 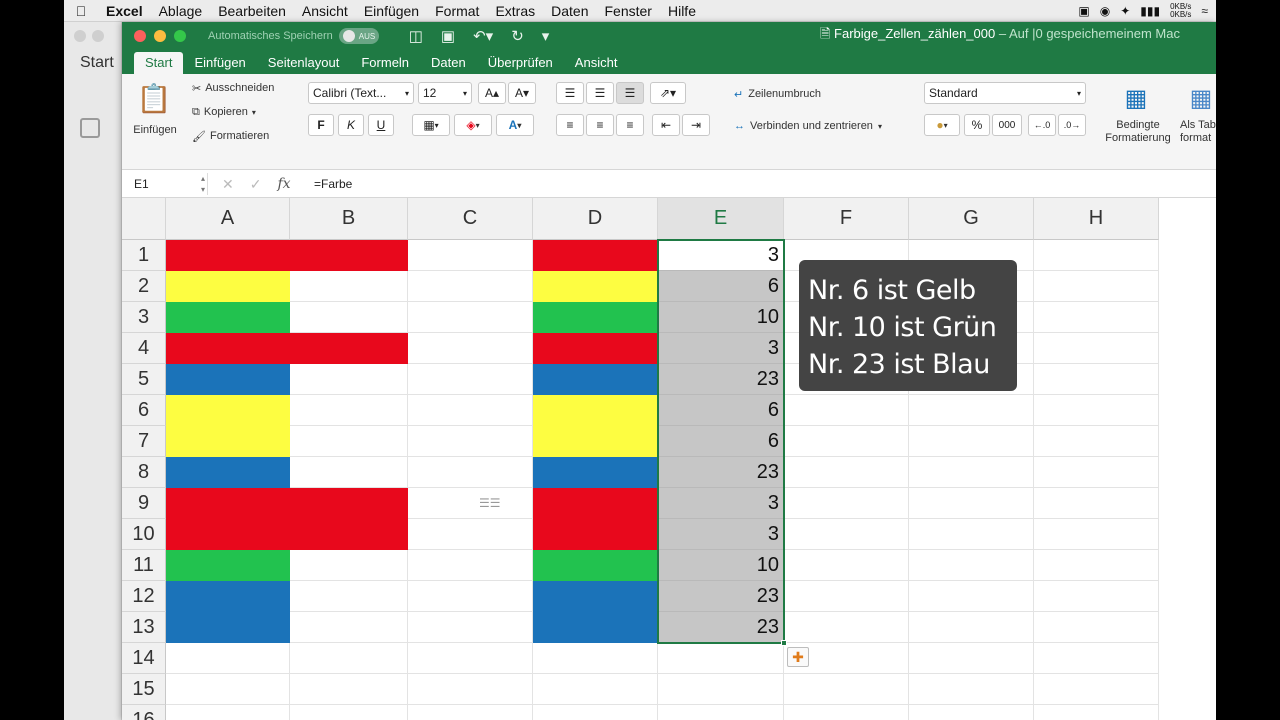 I want to click on currency-button: ● ▾, so click(x=942, y=125).